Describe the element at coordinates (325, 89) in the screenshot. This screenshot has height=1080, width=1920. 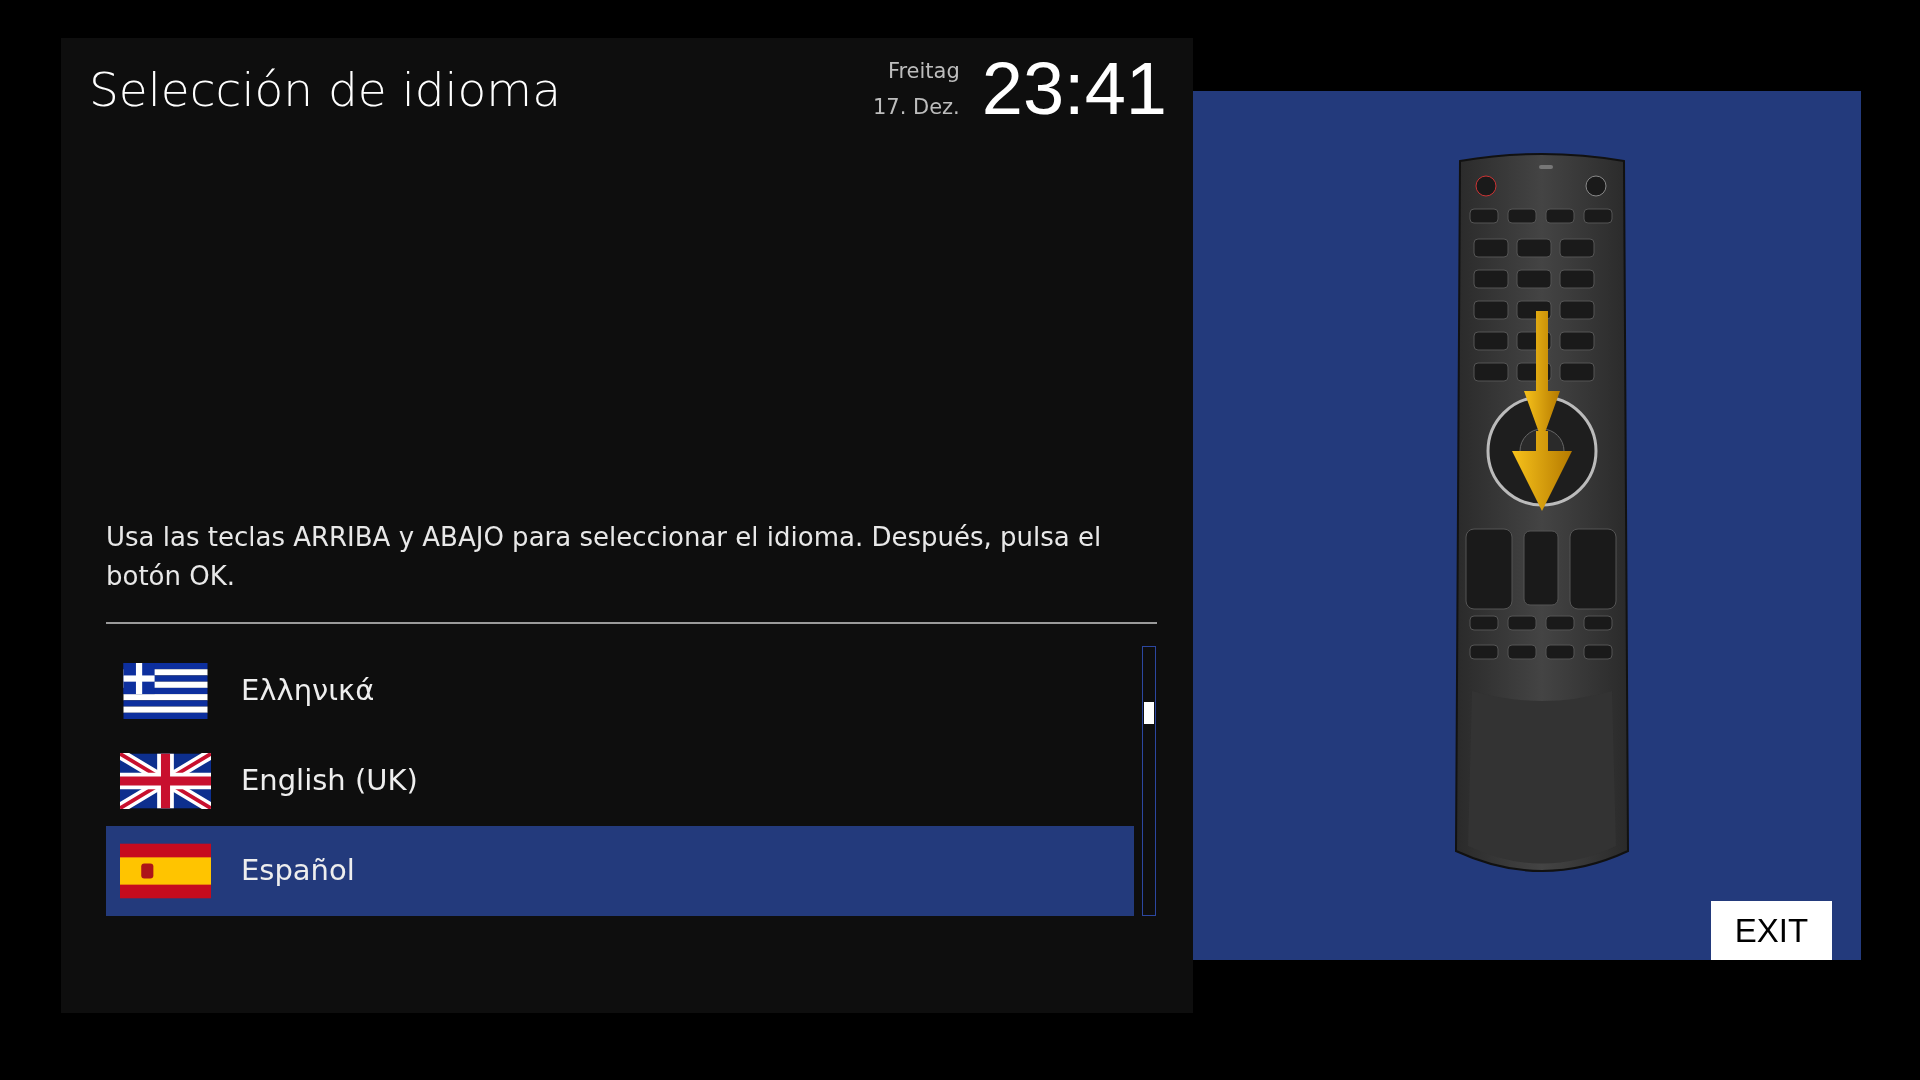
I see `page-title: Selección de idioma` at that location.